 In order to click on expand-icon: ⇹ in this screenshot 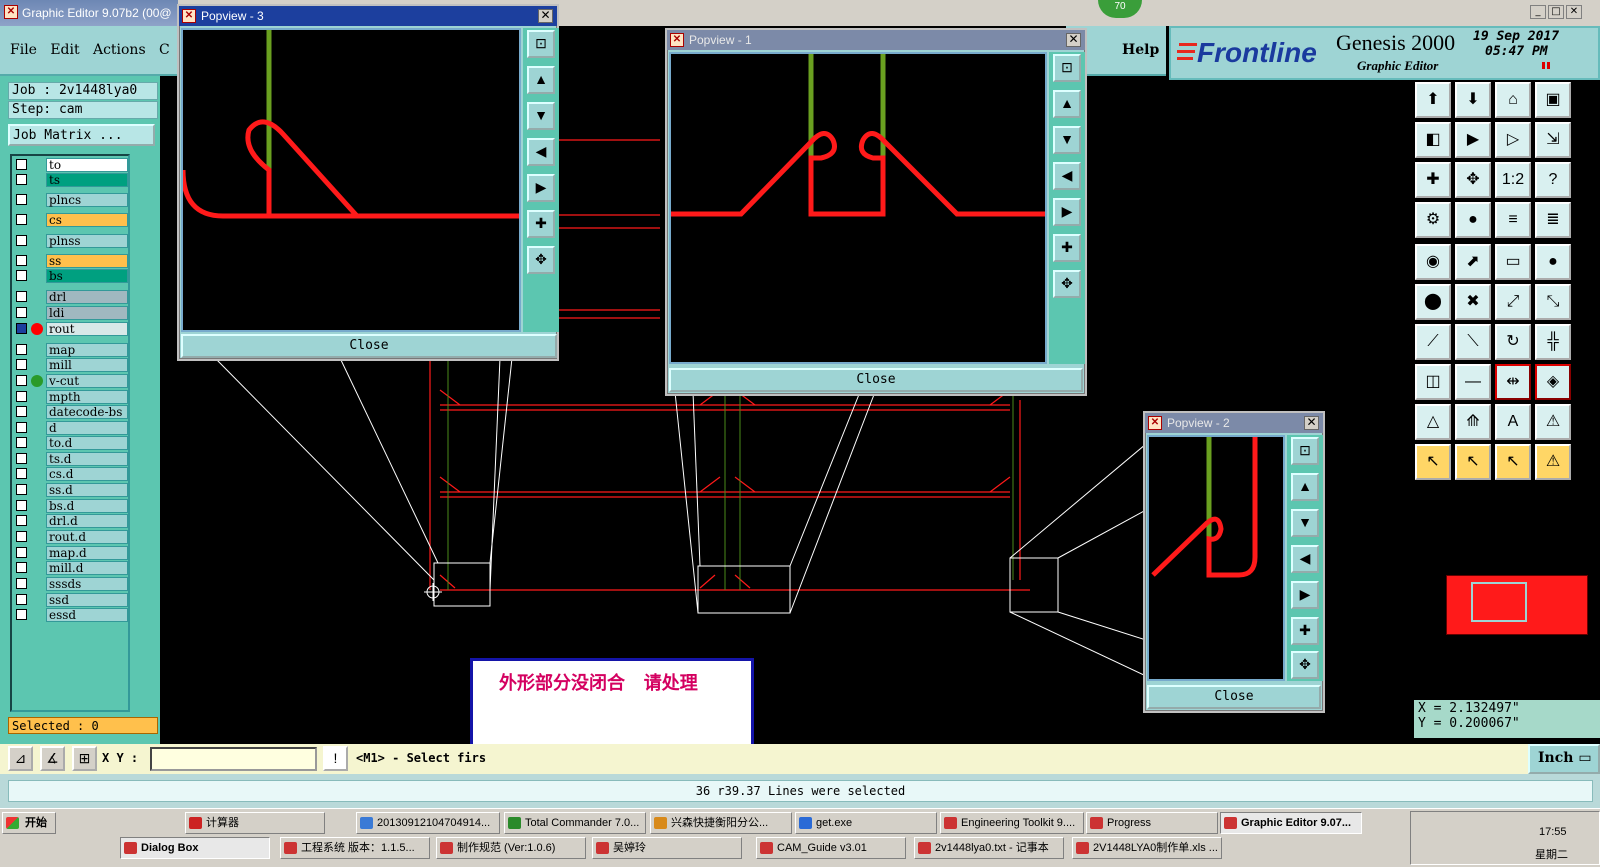, I will do `click(1513, 382)`.